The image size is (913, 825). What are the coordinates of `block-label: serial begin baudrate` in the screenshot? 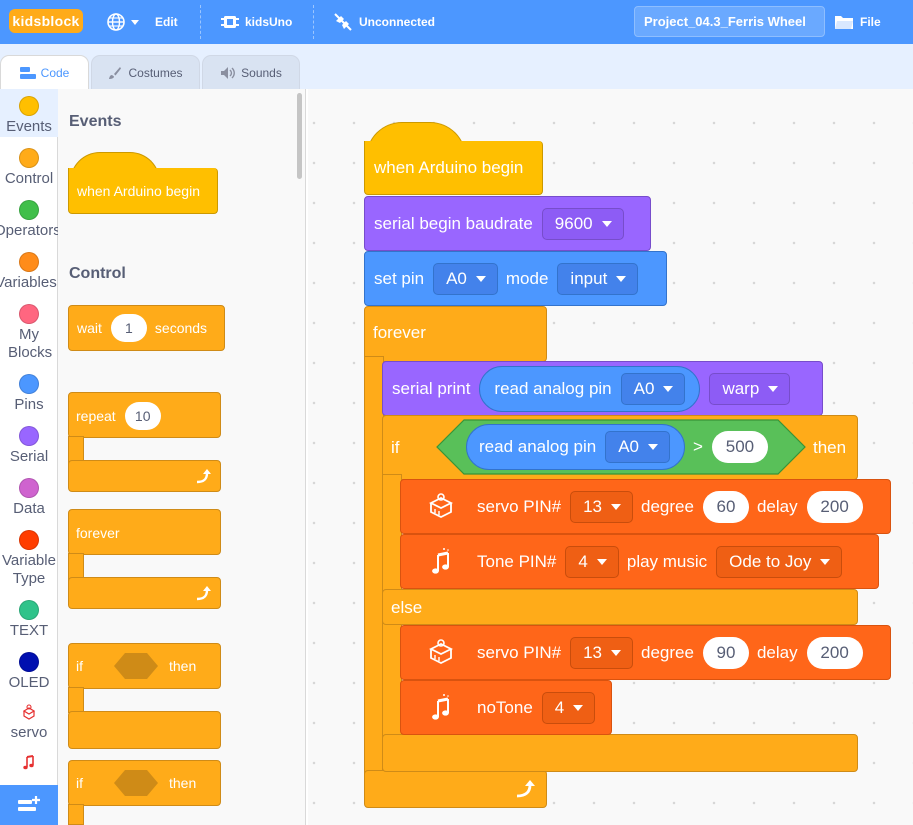 It's located at (453, 223).